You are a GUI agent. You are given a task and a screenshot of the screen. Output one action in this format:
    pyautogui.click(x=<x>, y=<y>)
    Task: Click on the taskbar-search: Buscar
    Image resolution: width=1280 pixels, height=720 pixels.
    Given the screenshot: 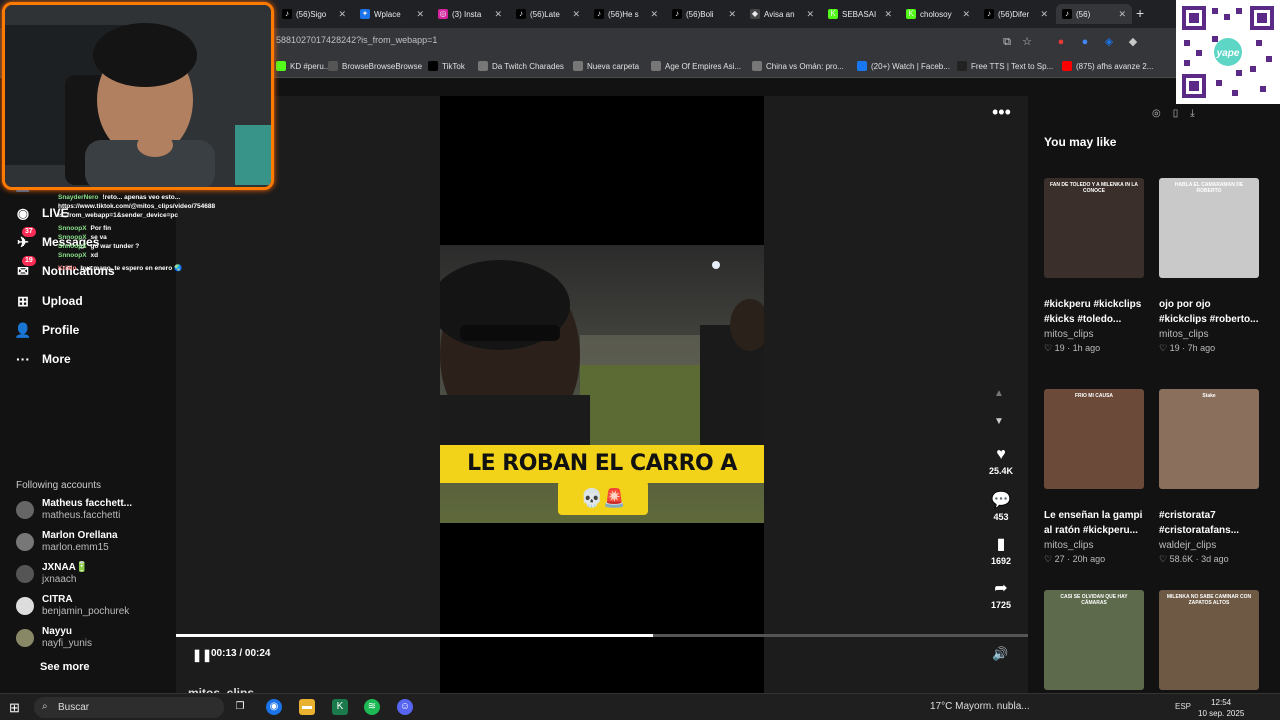 What is the action you would take?
    pyautogui.click(x=129, y=707)
    